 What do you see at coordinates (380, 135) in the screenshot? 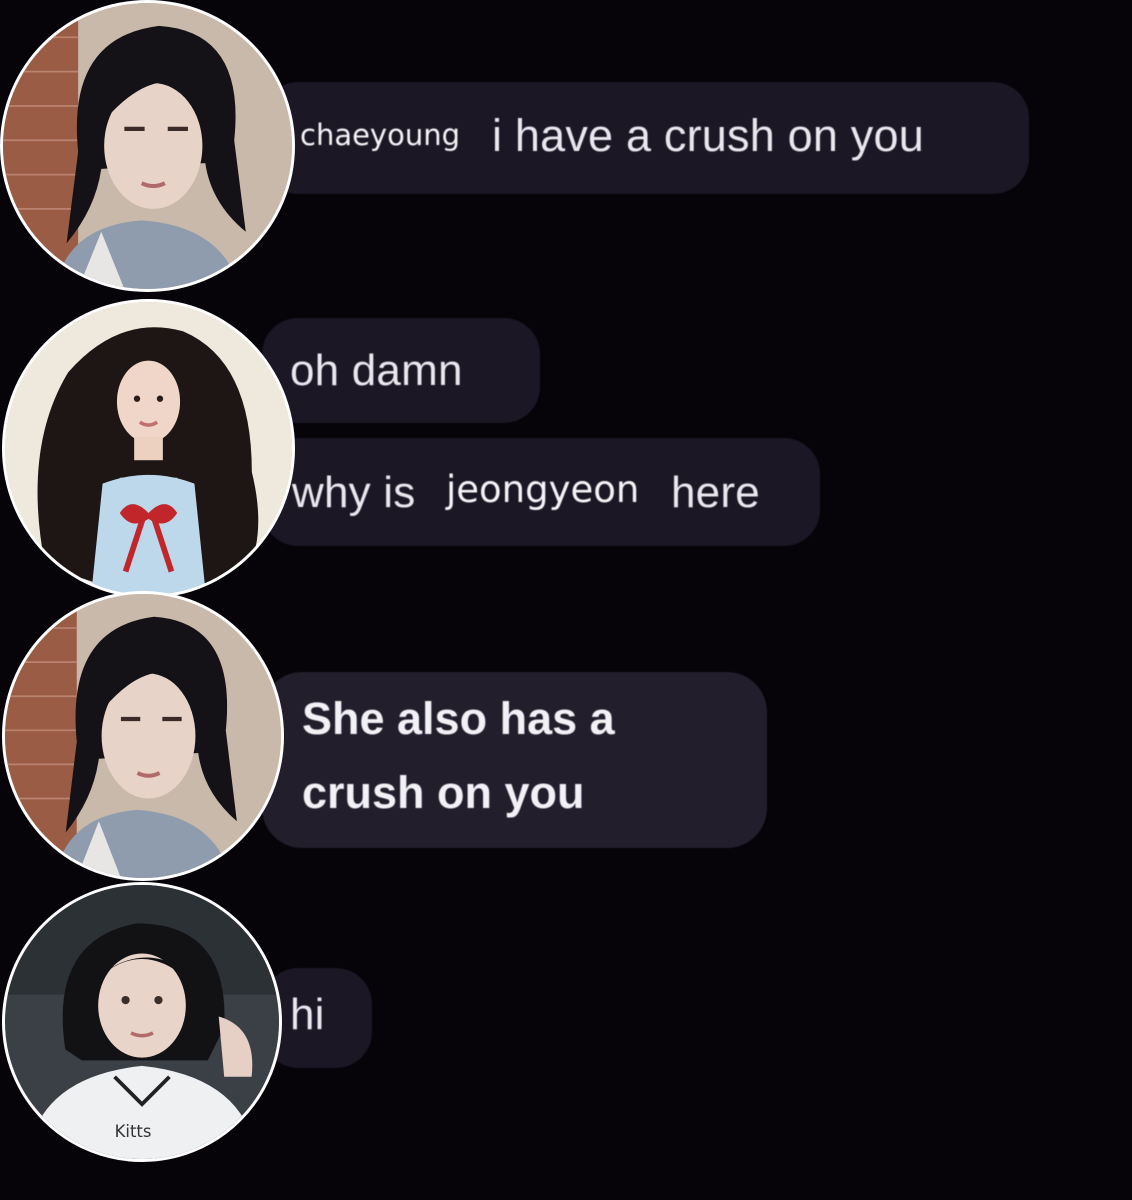
I see `sender-name-label: chaeyoung` at bounding box center [380, 135].